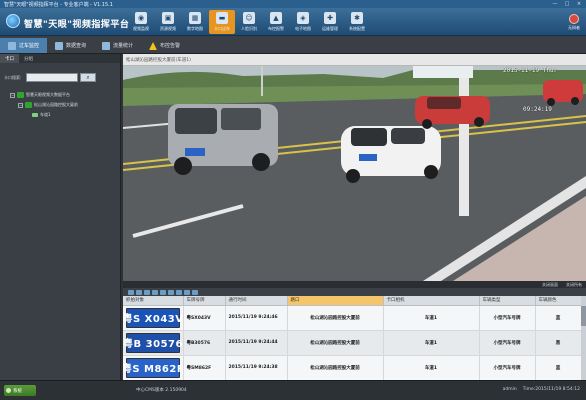 This screenshot has width=586, height=400. Describe the element at coordinates (335, 301) in the screenshot. I see `col-road: 路口` at that location.